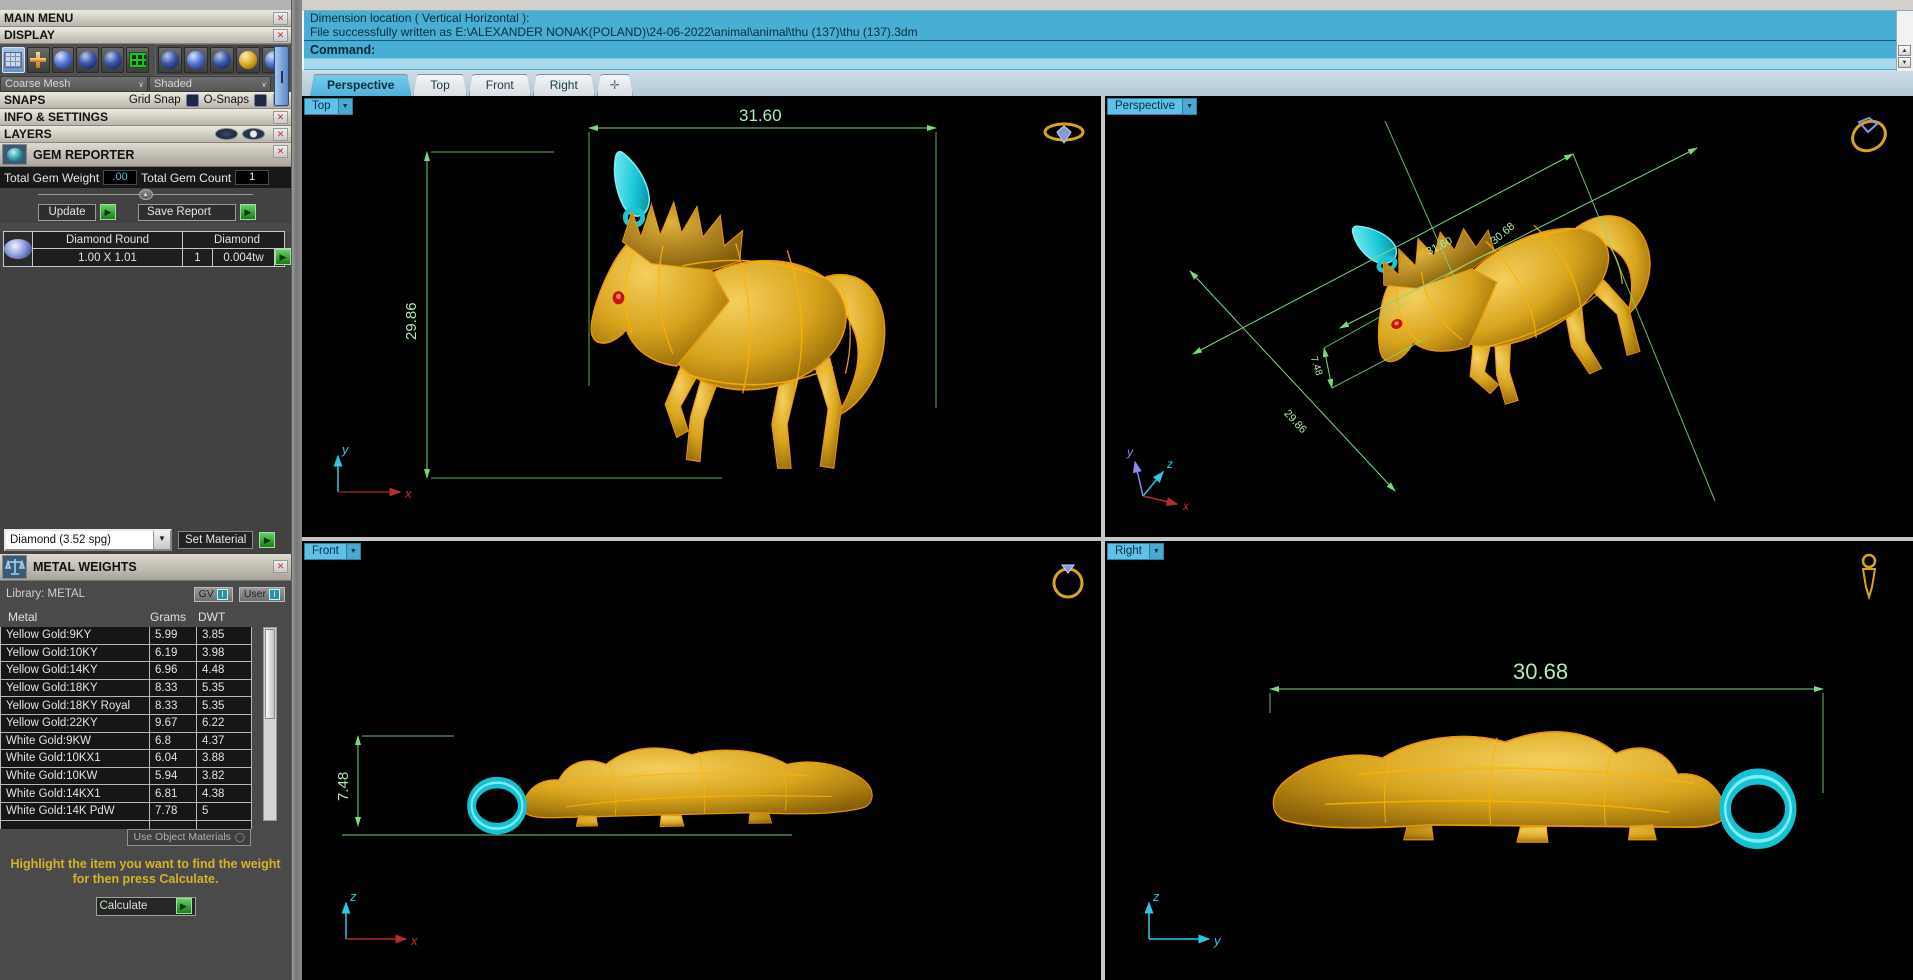  What do you see at coordinates (1904, 50) in the screenshot?
I see `spin-up-icon: ▲` at bounding box center [1904, 50].